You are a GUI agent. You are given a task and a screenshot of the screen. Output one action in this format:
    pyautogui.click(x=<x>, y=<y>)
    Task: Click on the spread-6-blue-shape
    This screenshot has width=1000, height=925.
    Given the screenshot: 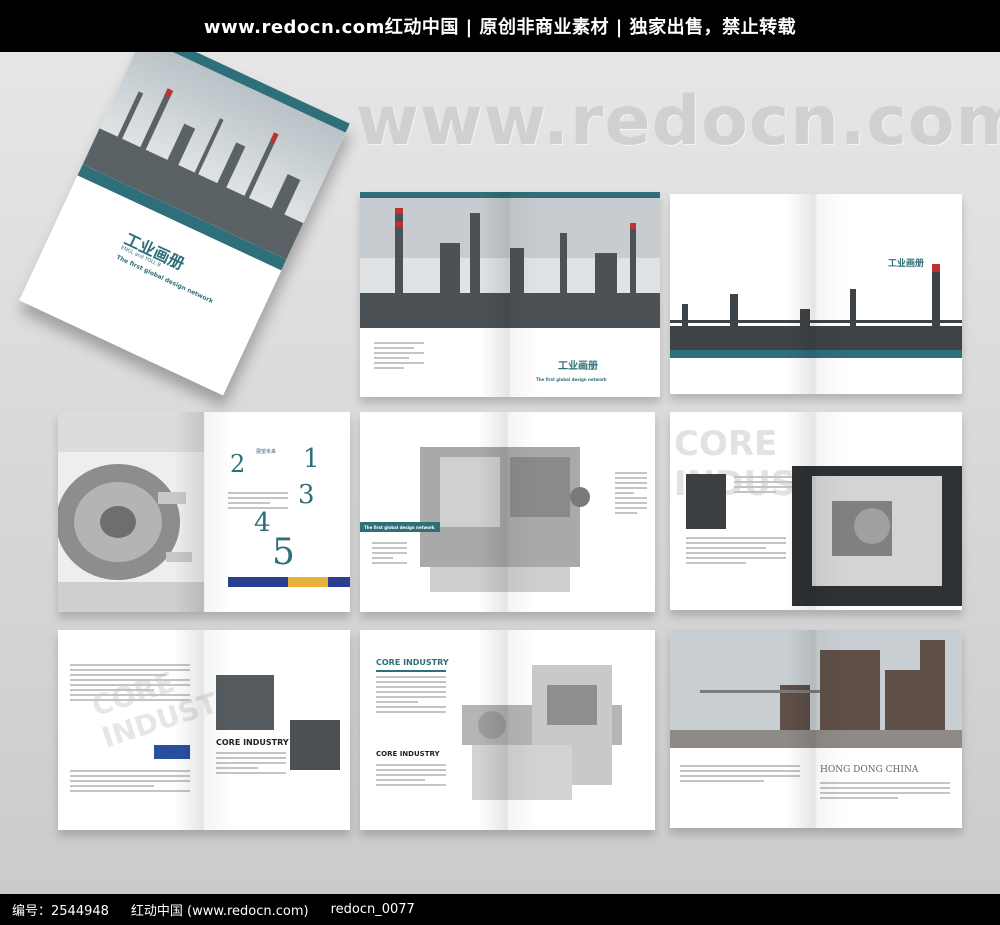 What is the action you would take?
    pyautogui.click(x=172, y=752)
    